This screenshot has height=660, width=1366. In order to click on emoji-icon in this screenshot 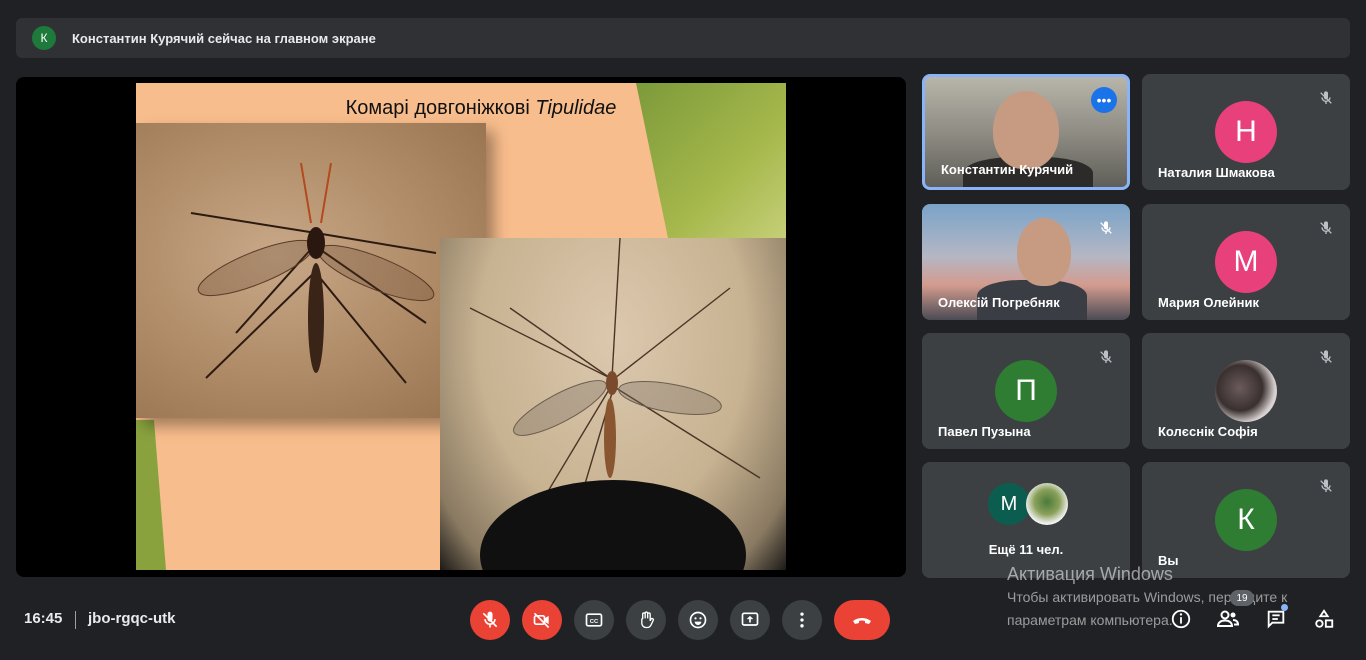, I will do `click(698, 620)`.